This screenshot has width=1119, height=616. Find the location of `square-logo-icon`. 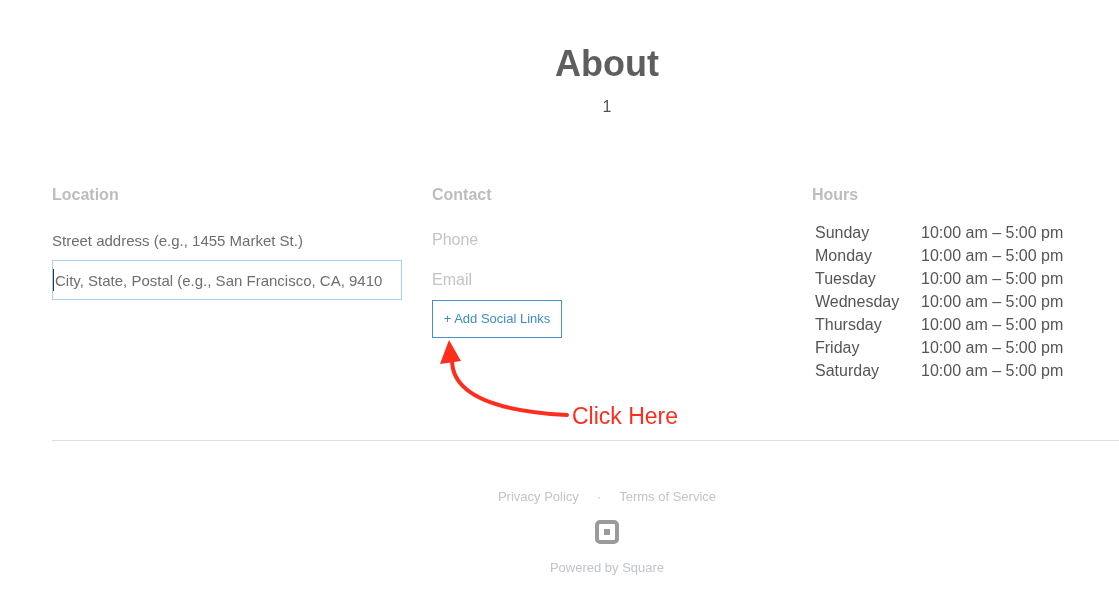

square-logo-icon is located at coordinates (607, 532).